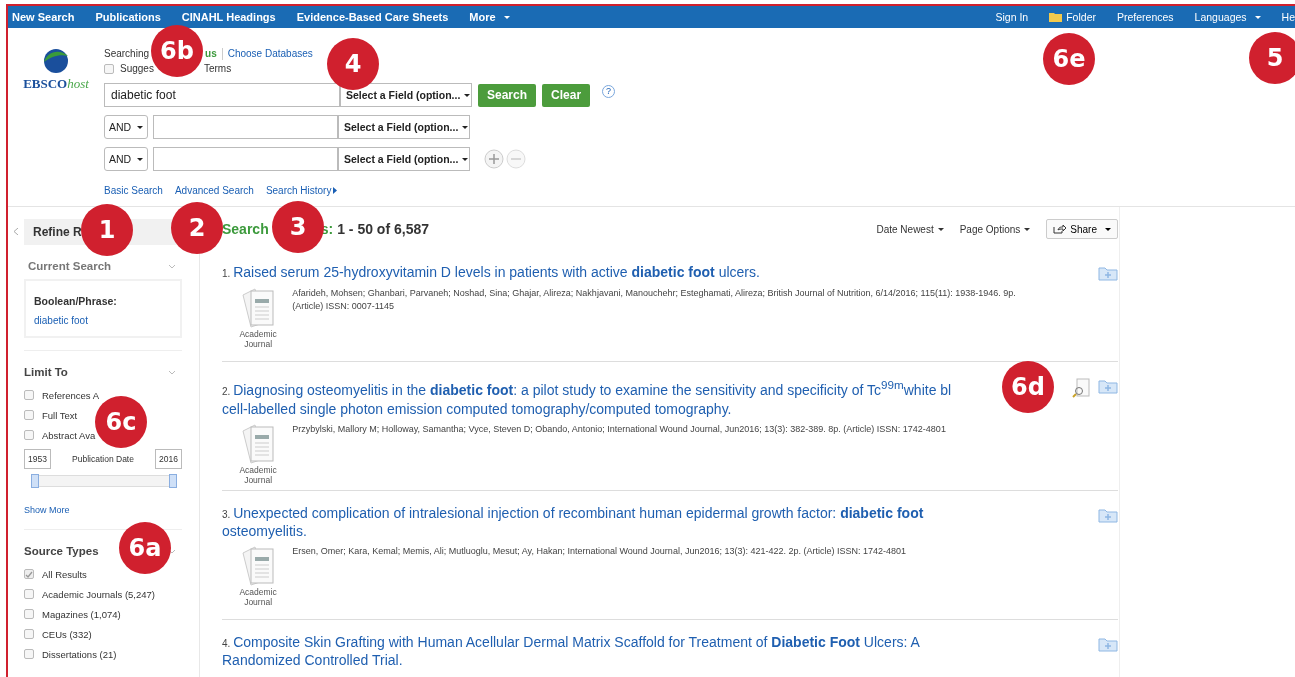  Describe the element at coordinates (489, 17) in the screenshot. I see `nav-dropdown: More` at that location.